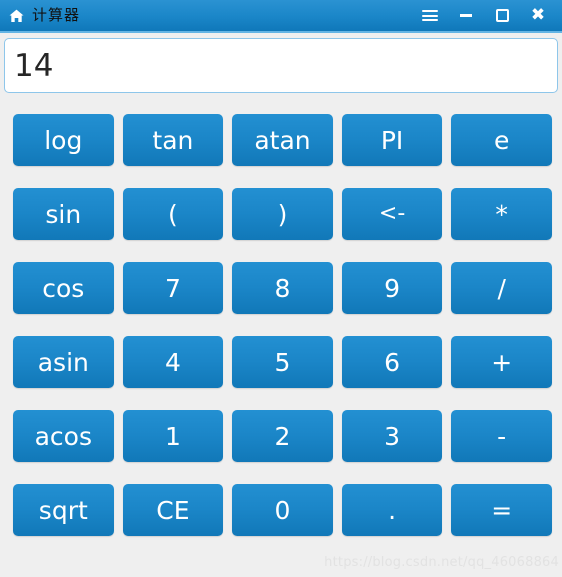 The width and height of the screenshot is (562, 577). I want to click on title-bar: 计算器 ✖, so click(281, 16).